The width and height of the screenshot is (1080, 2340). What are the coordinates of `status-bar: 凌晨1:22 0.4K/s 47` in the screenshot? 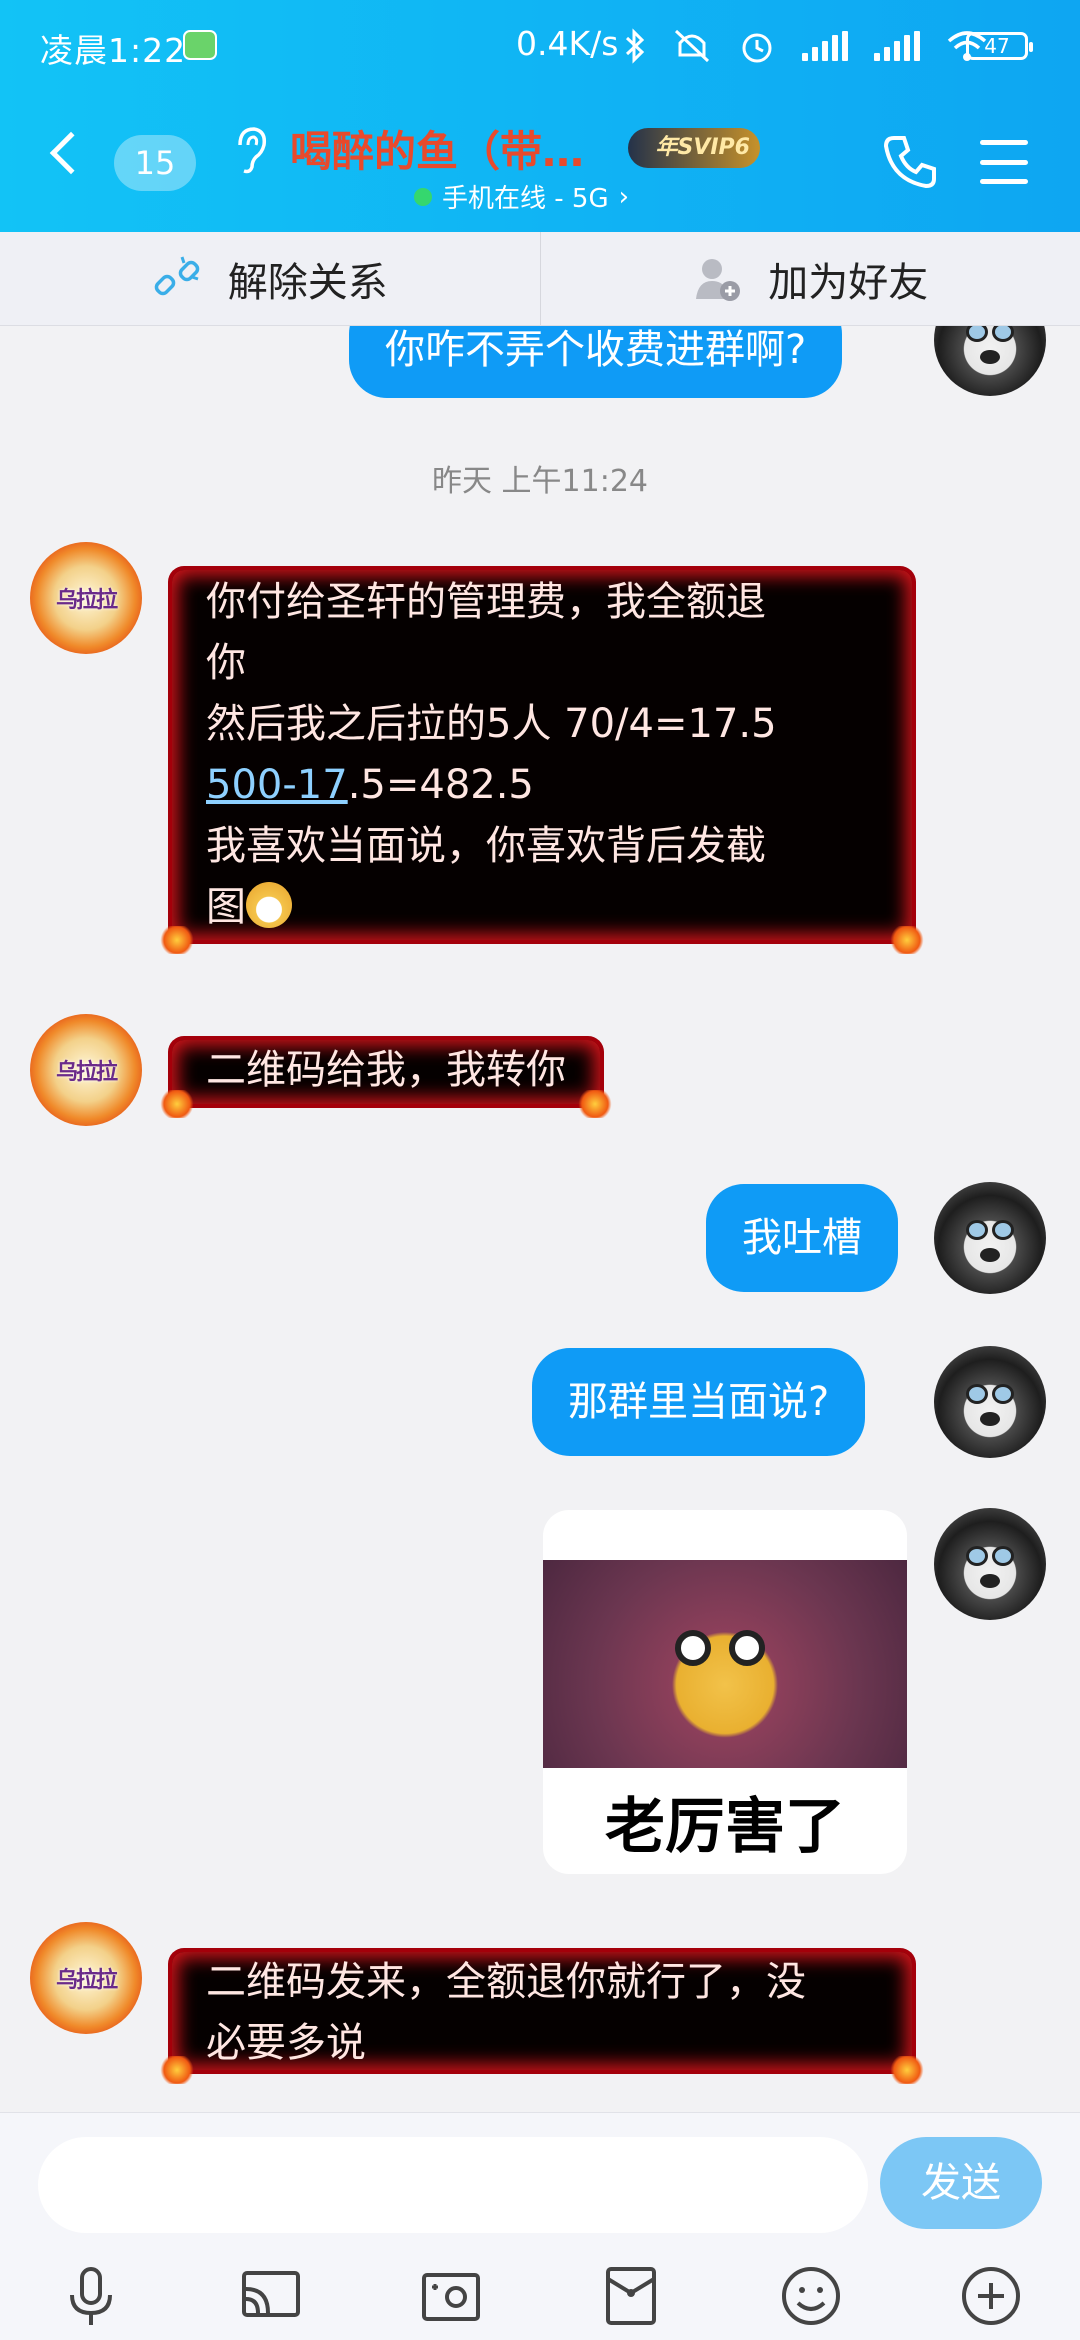 It's located at (540, 46).